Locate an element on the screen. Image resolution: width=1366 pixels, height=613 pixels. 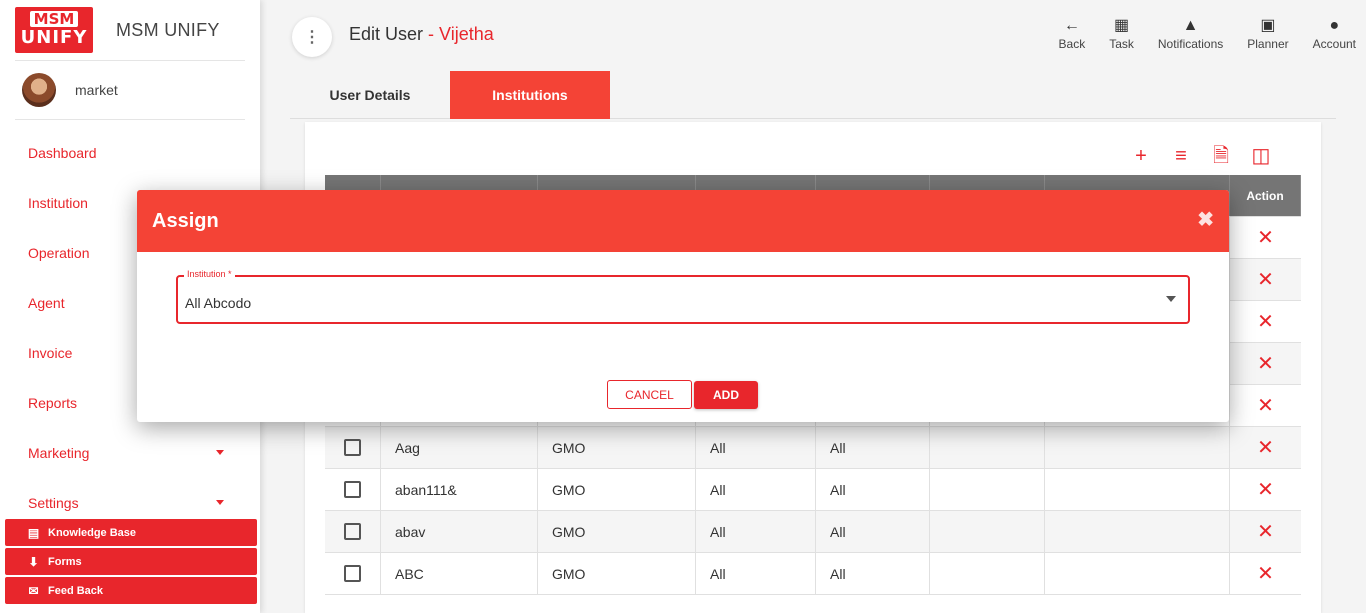
cell-name: Aag is located at coordinates (459, 447).